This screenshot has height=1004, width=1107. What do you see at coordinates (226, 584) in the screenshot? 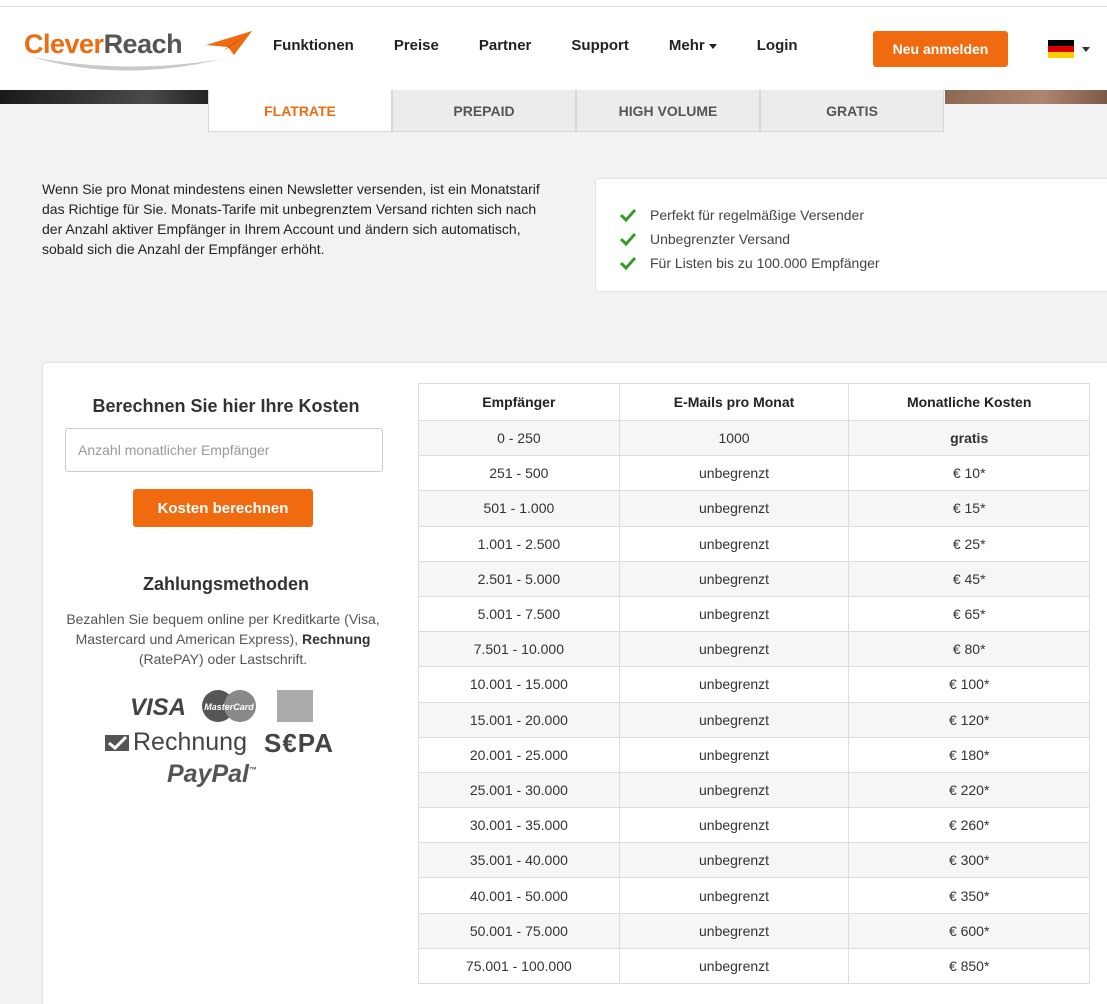
I see `payment-methods-title: Zahlungsmethoden` at bounding box center [226, 584].